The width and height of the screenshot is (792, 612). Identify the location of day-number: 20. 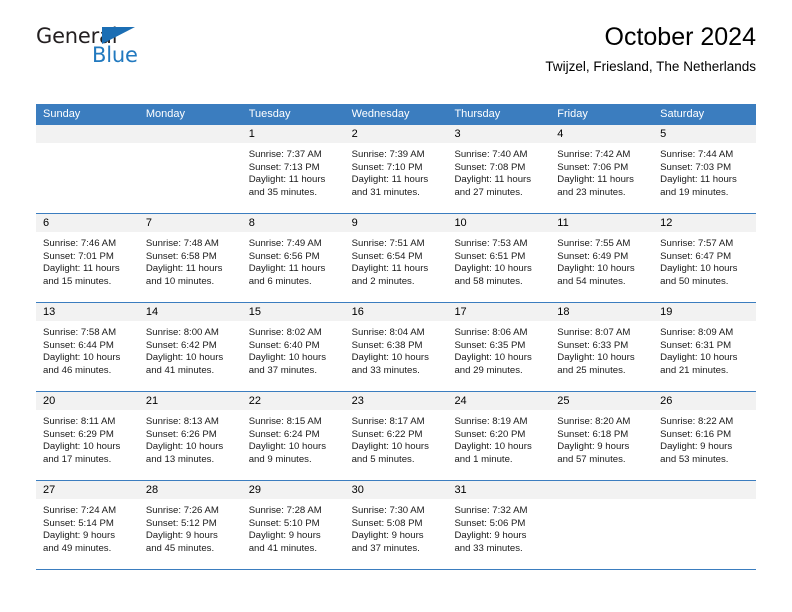
(49, 401).